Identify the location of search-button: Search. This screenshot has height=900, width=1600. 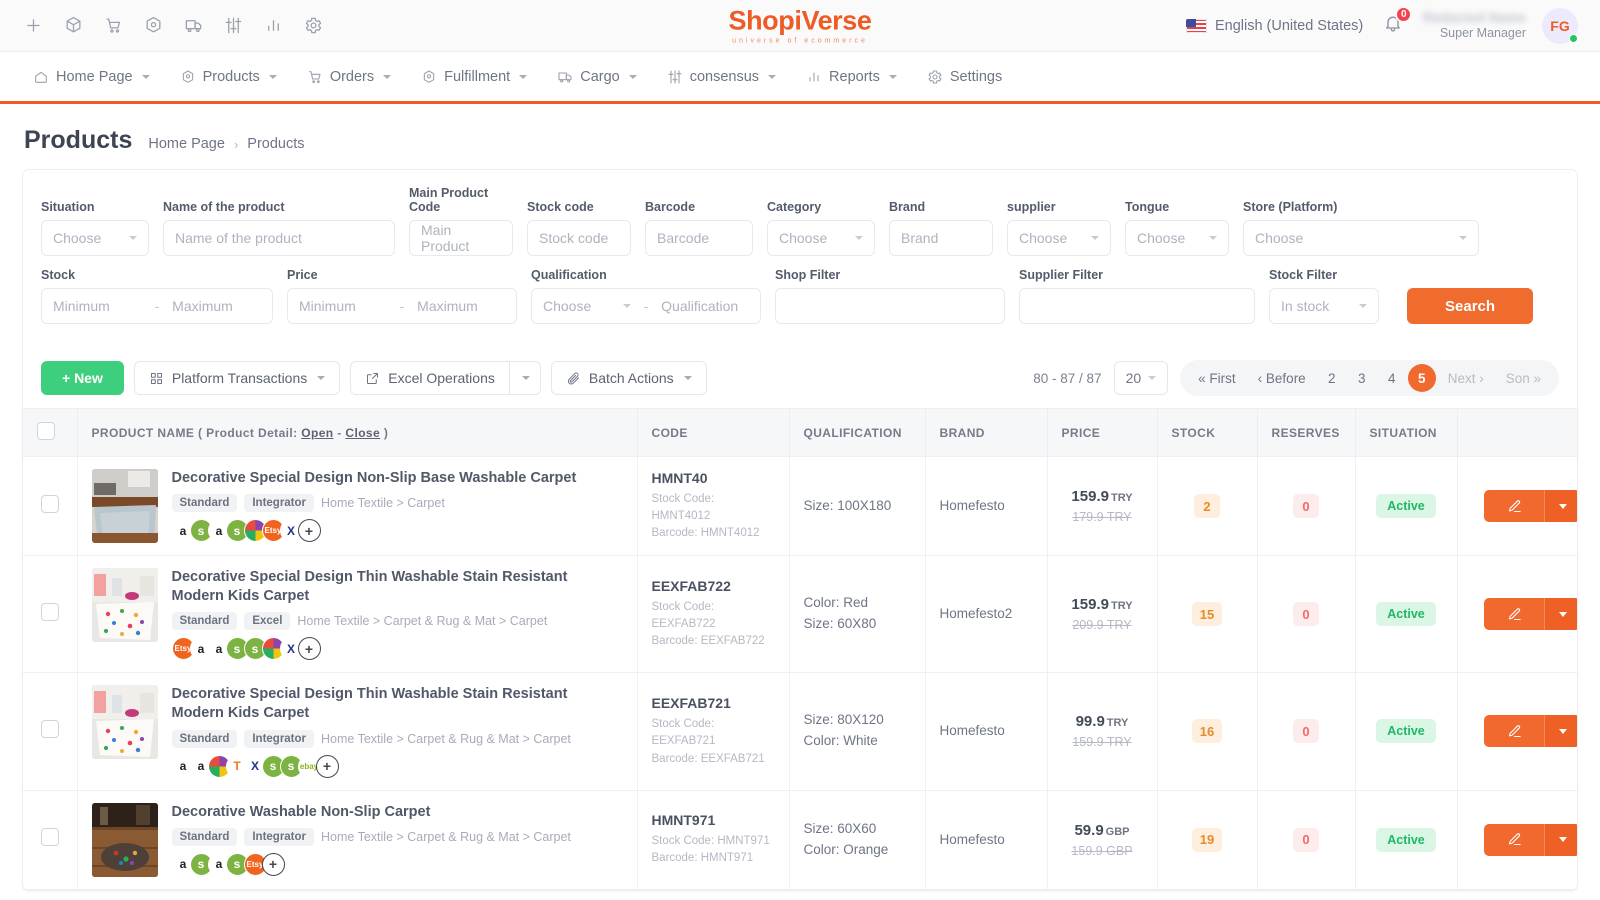
(1470, 306).